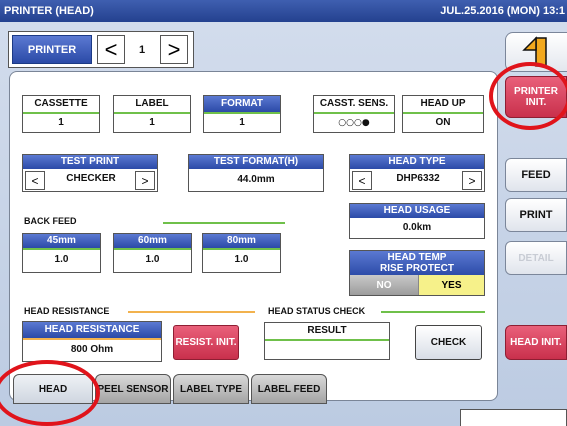  Describe the element at coordinates (536, 342) in the screenshot. I see `head-init-button: HEAD INIT.` at that location.